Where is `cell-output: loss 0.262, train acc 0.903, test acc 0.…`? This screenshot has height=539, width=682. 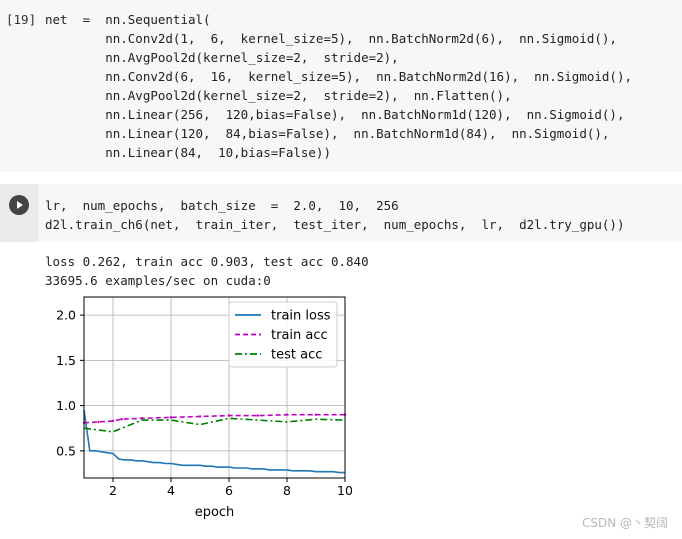
cell-output: loss 0.262, train acc 0.903, test acc 0.… is located at coordinates (207, 271).